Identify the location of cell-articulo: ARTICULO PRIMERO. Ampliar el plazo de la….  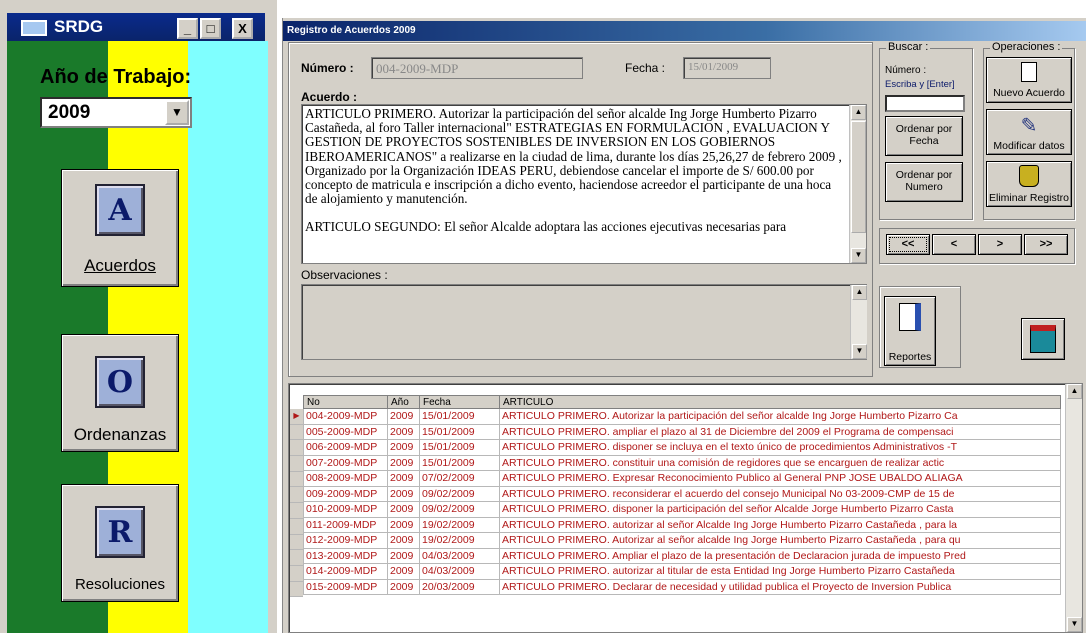
(780, 555).